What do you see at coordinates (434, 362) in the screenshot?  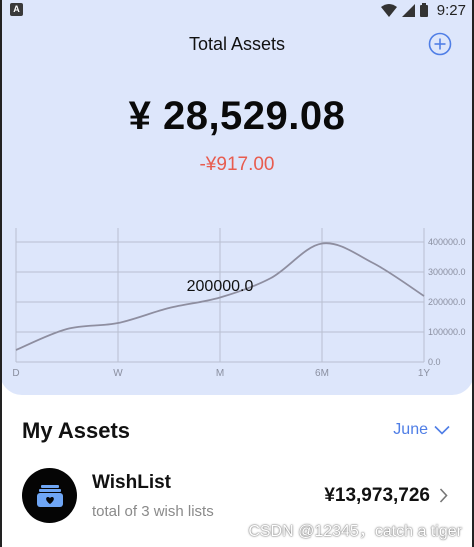 I see `y-tick-label: 0.0` at bounding box center [434, 362].